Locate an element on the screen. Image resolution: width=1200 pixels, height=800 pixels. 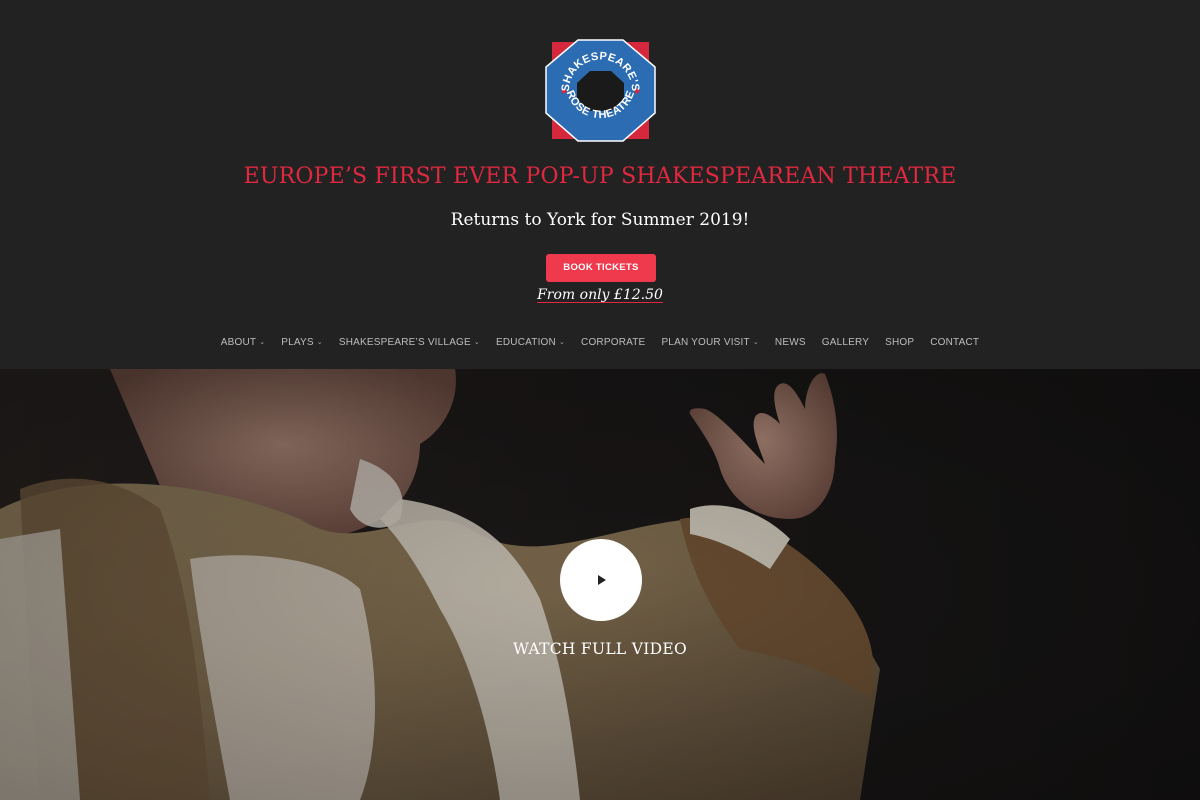
nav-item-contact: CONTACT is located at coordinates (954, 342).